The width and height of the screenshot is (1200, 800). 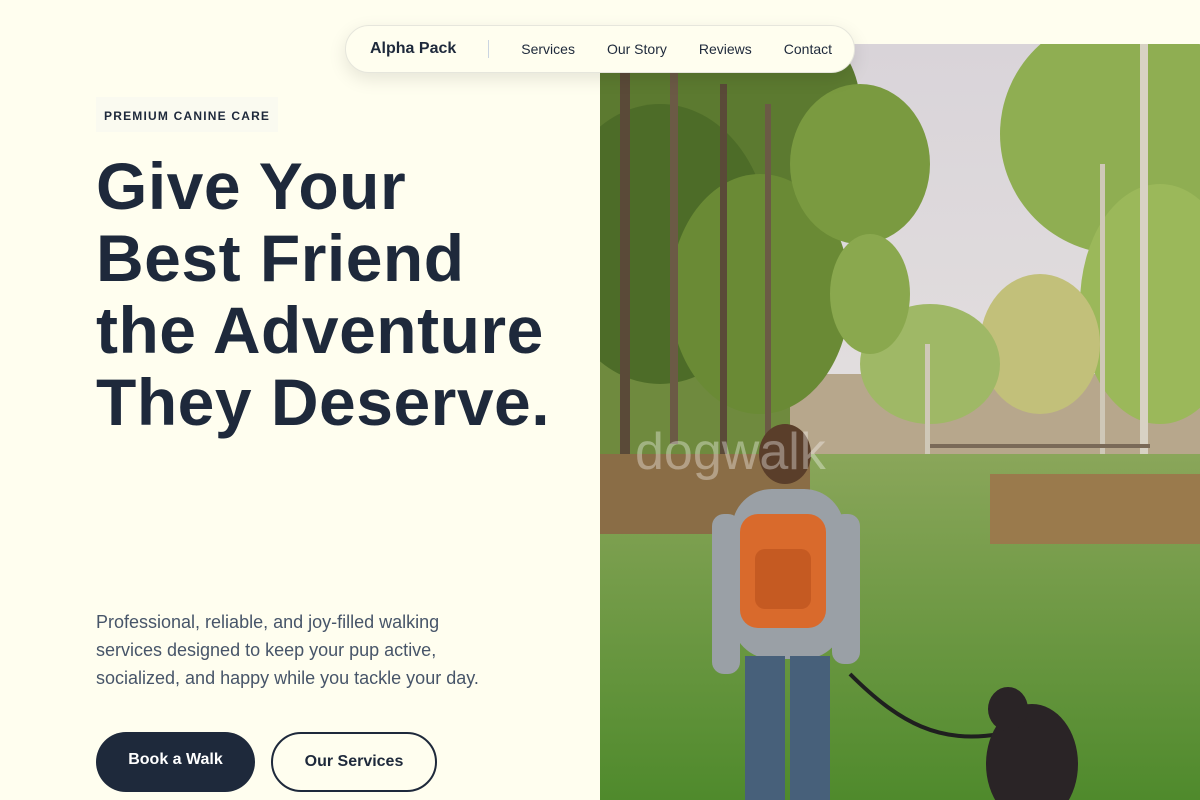 I want to click on nav-link-services: Services, so click(x=548, y=49).